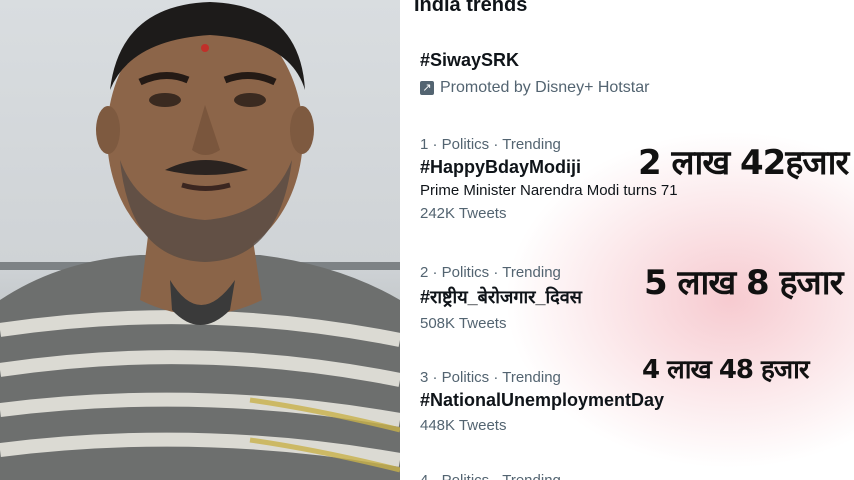 The height and width of the screenshot is (480, 854). I want to click on trend-description: Prime Minister Narendra Modi turns 71, so click(549, 190).